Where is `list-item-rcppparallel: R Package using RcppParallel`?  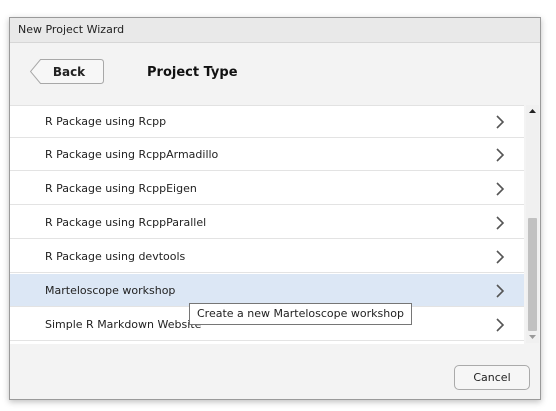
list-item-rcppparallel: R Package using RcppParallel is located at coordinates (267, 222).